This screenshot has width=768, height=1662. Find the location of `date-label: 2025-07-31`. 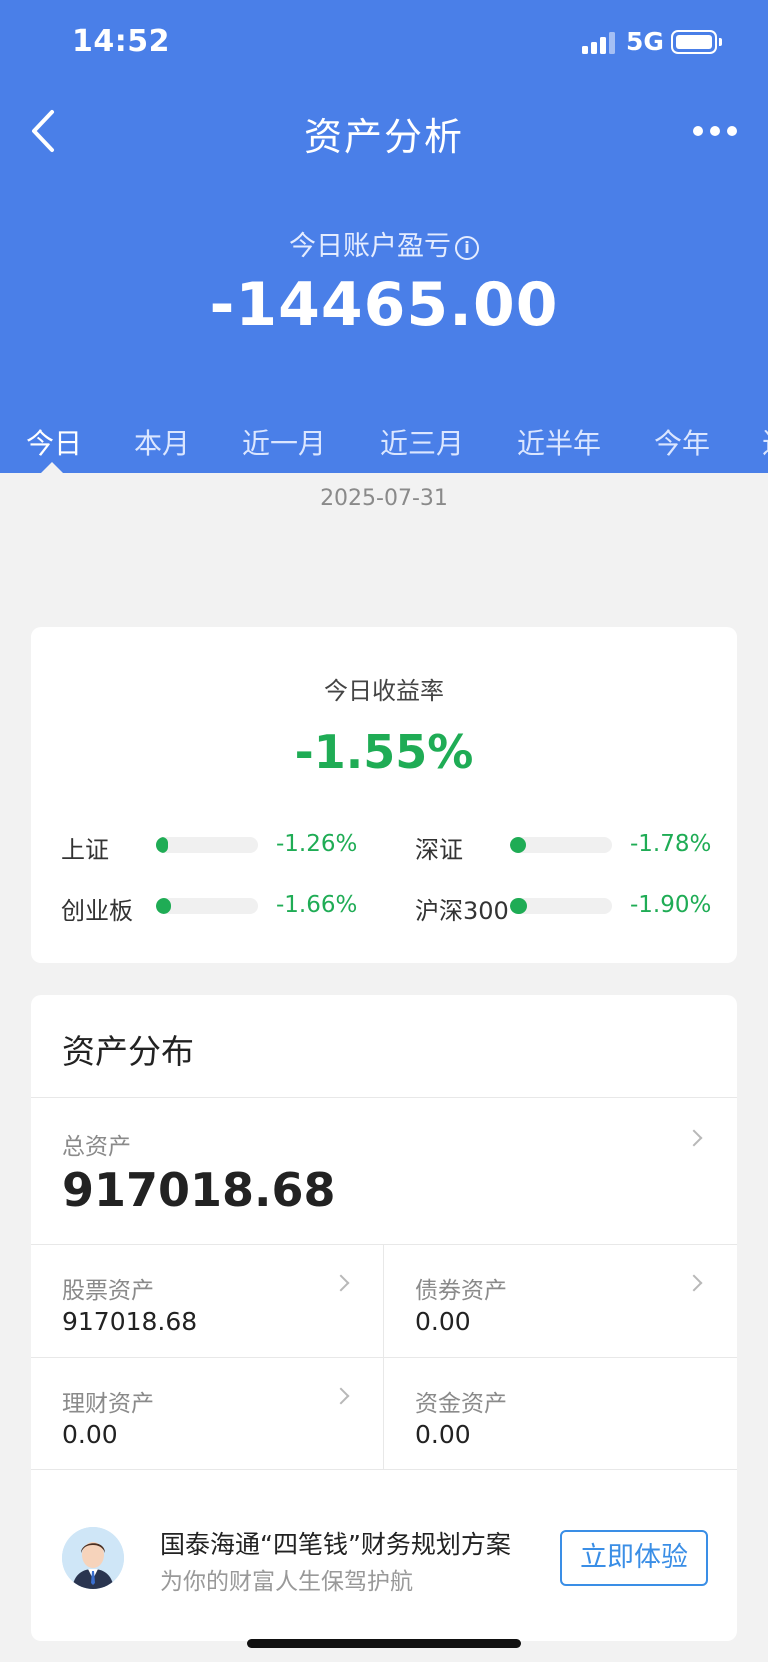

date-label: 2025-07-31 is located at coordinates (384, 498).